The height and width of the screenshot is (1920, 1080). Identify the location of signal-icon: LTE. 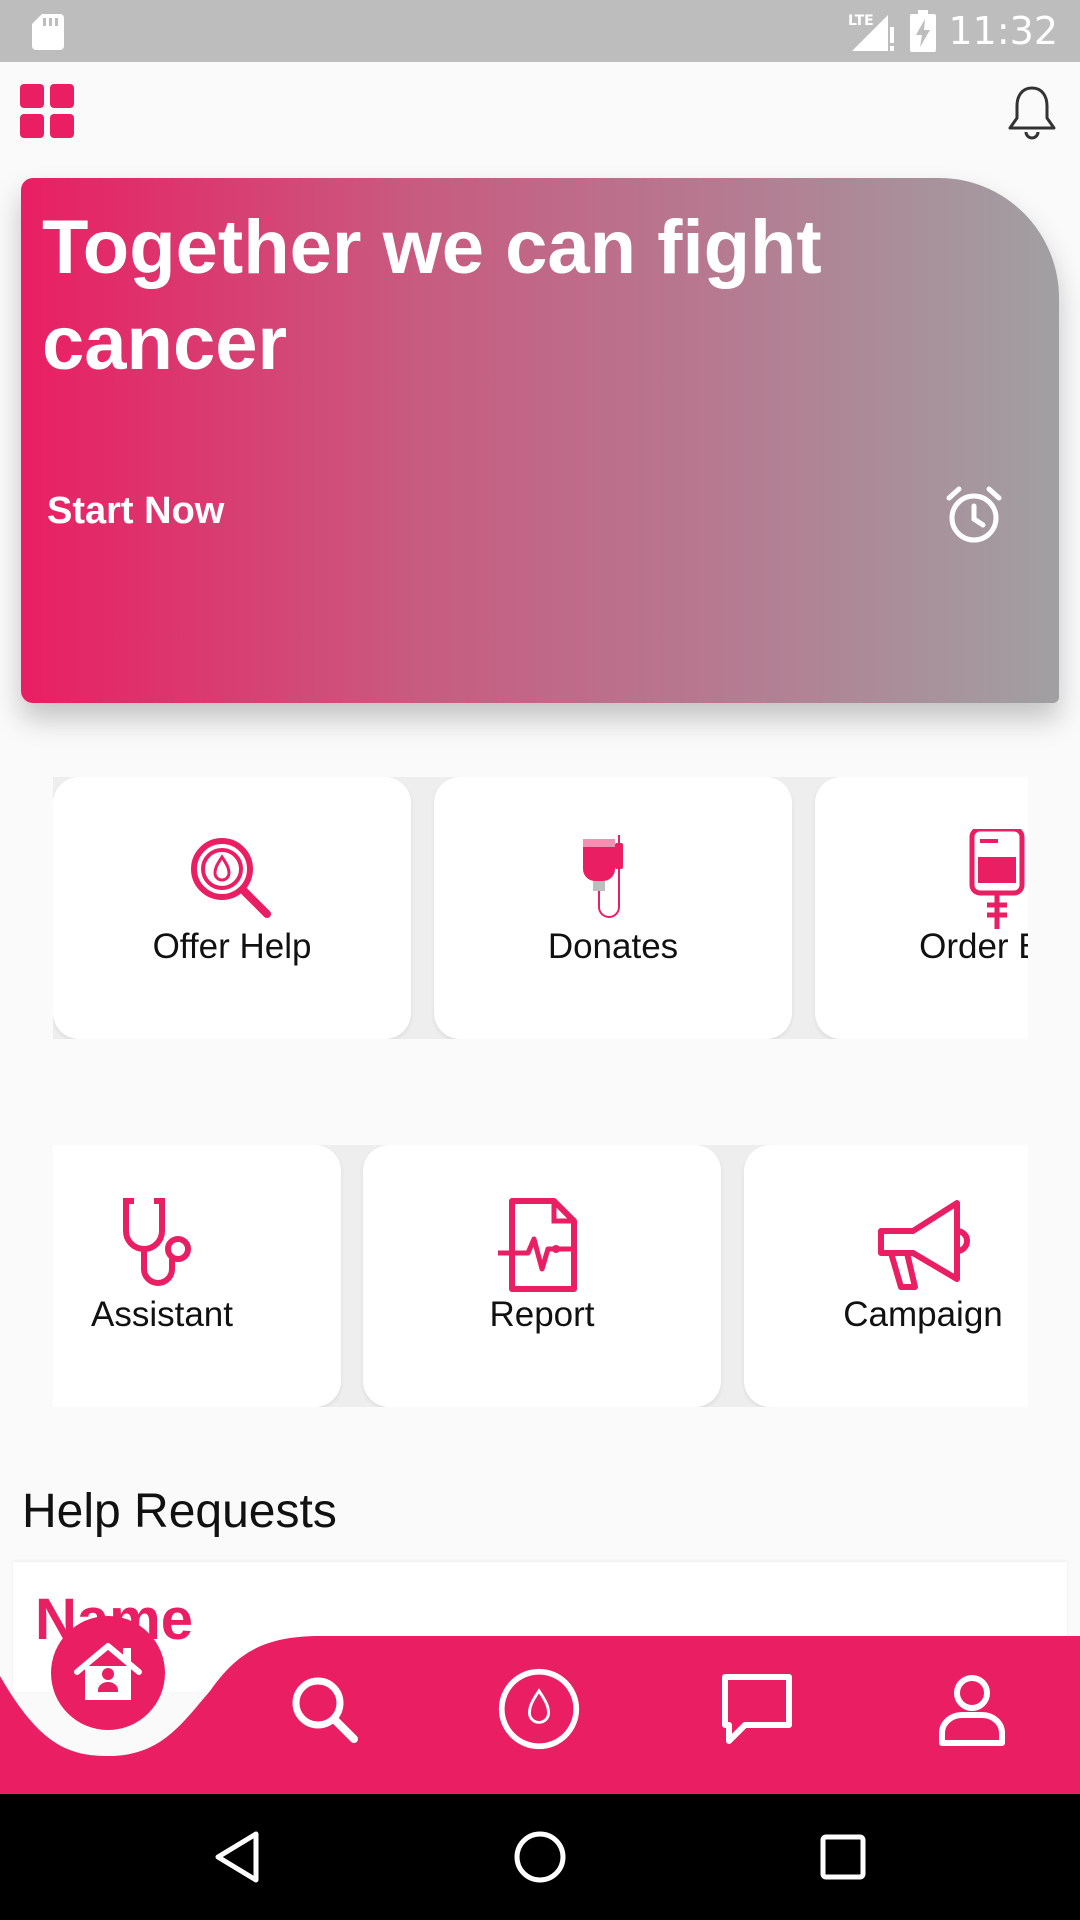
(871, 32).